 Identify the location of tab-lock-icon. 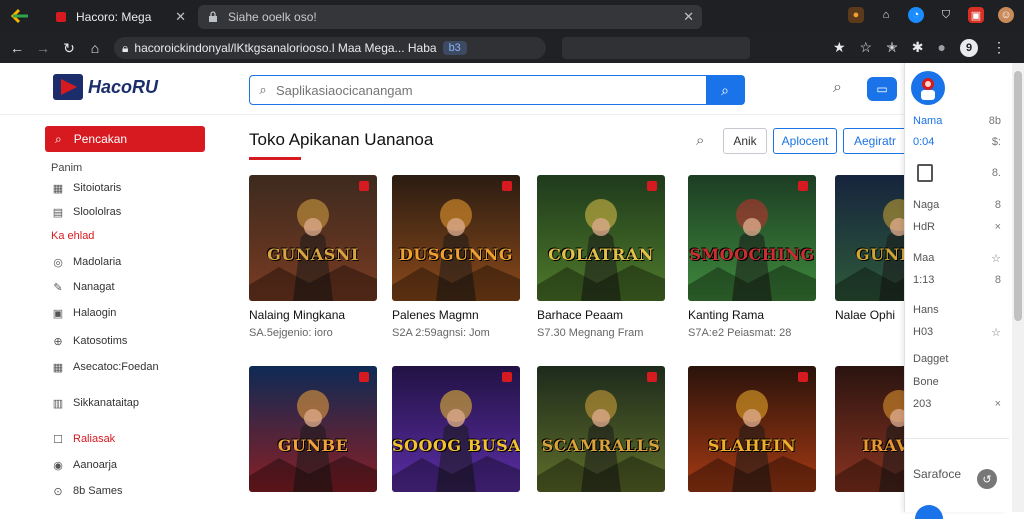
(213, 17).